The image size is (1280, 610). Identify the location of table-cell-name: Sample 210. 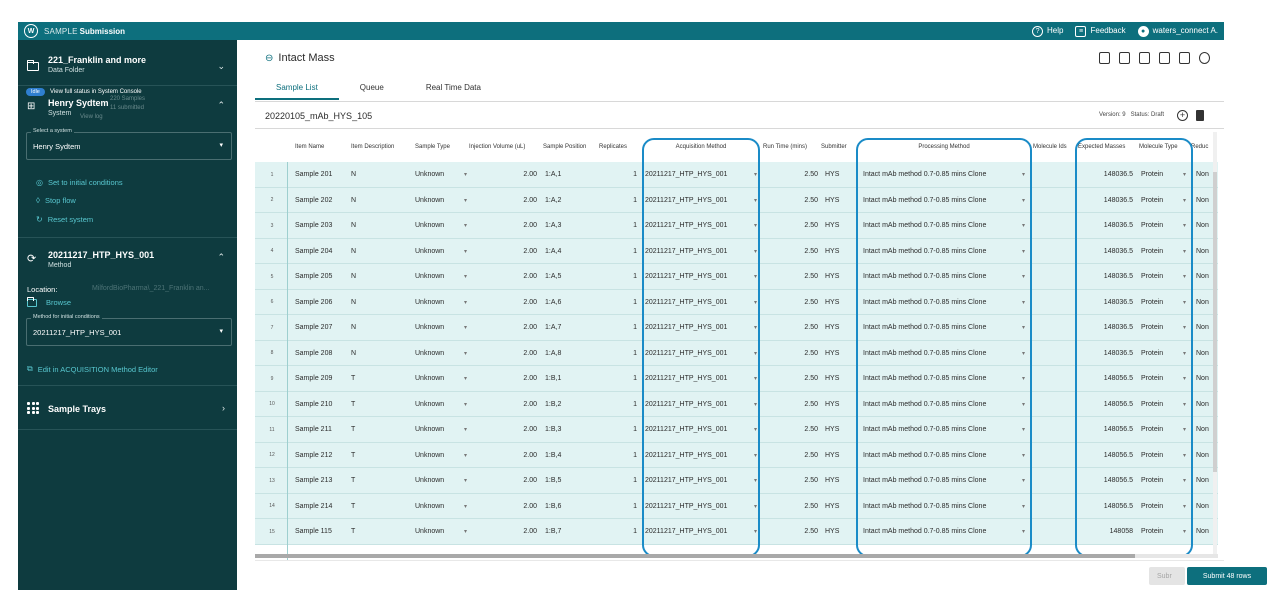
(323, 405).